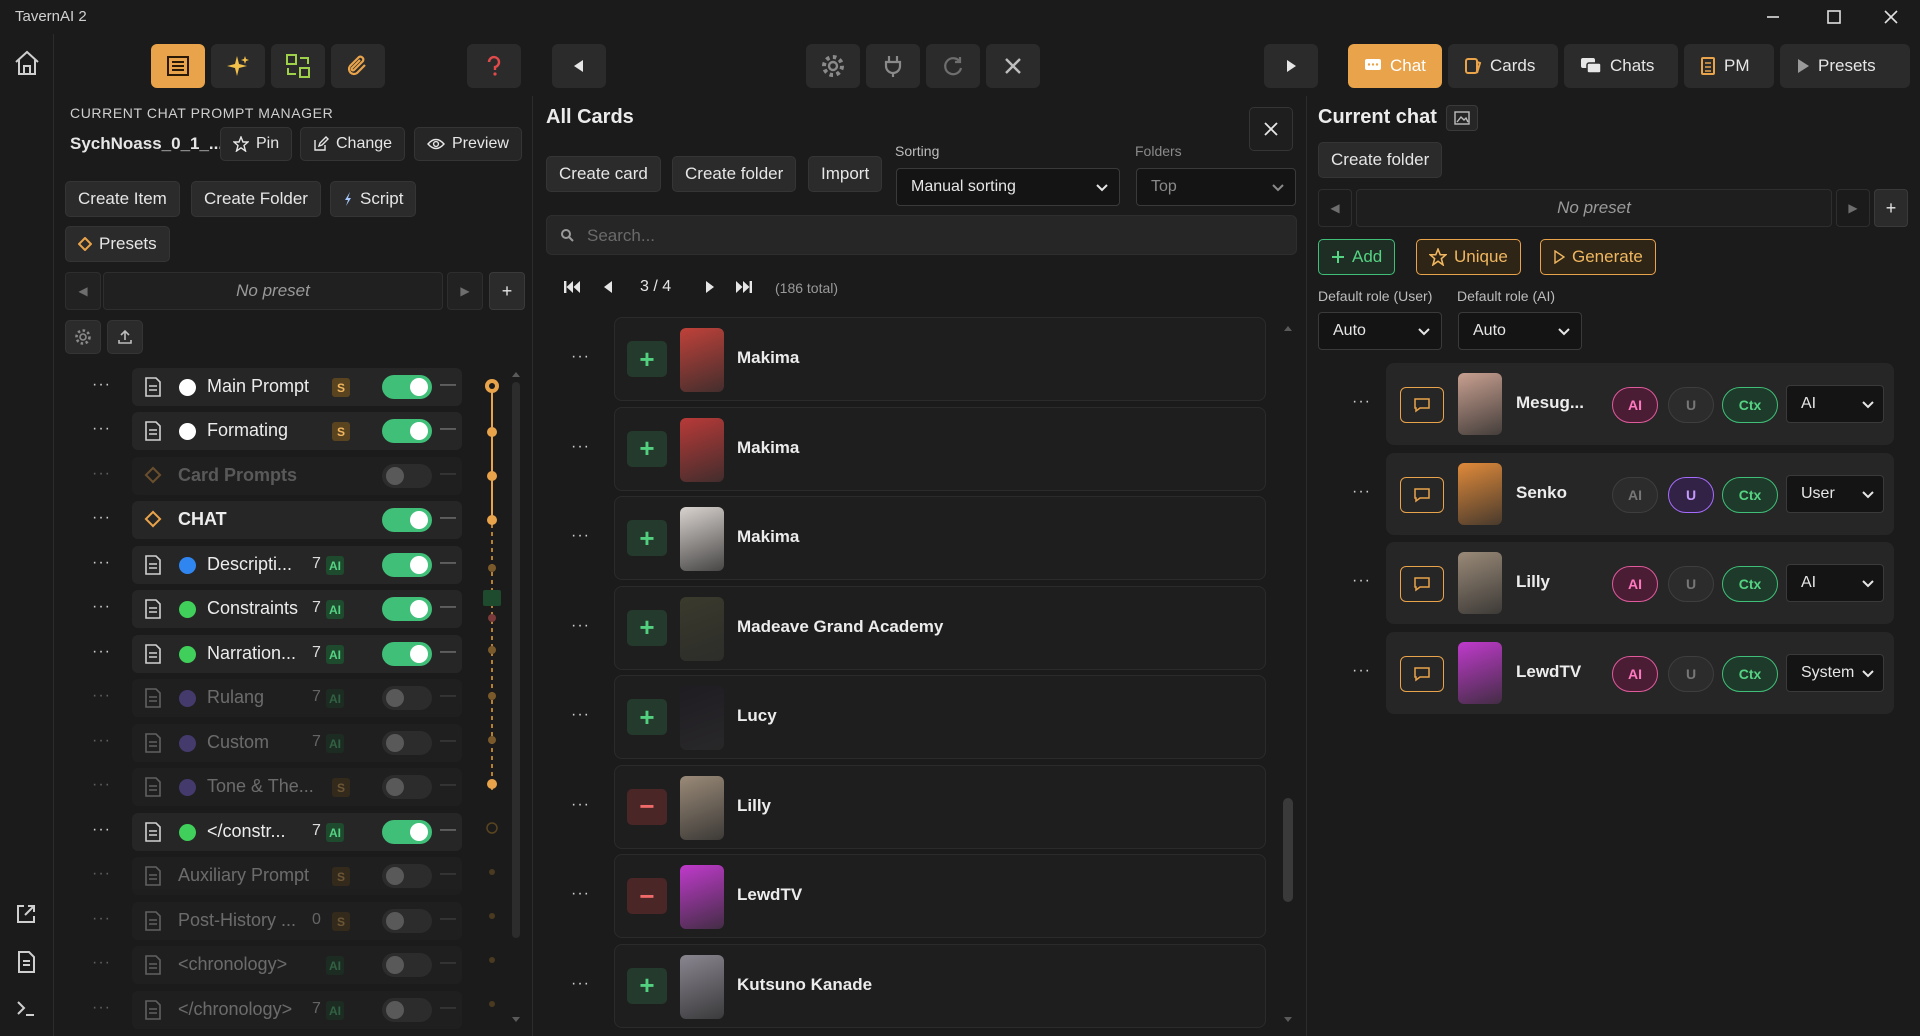 This screenshot has height=1036, width=1920. What do you see at coordinates (1380, 331) in the screenshot?
I see `default-role-user-select: Auto` at bounding box center [1380, 331].